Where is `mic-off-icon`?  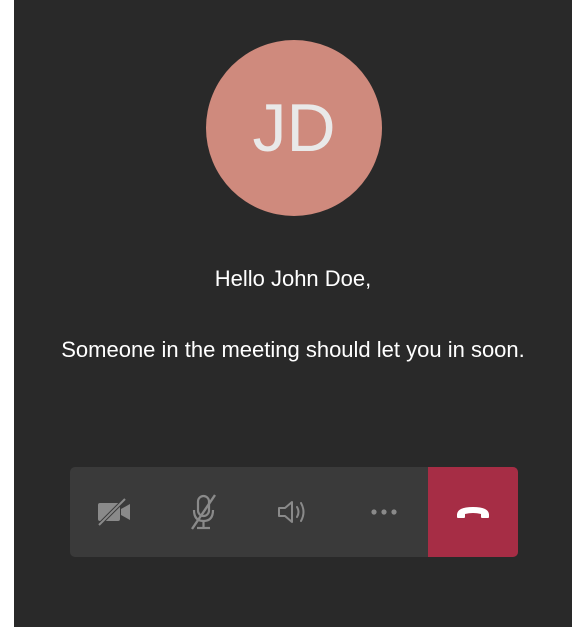 mic-off-icon is located at coordinates (204, 512).